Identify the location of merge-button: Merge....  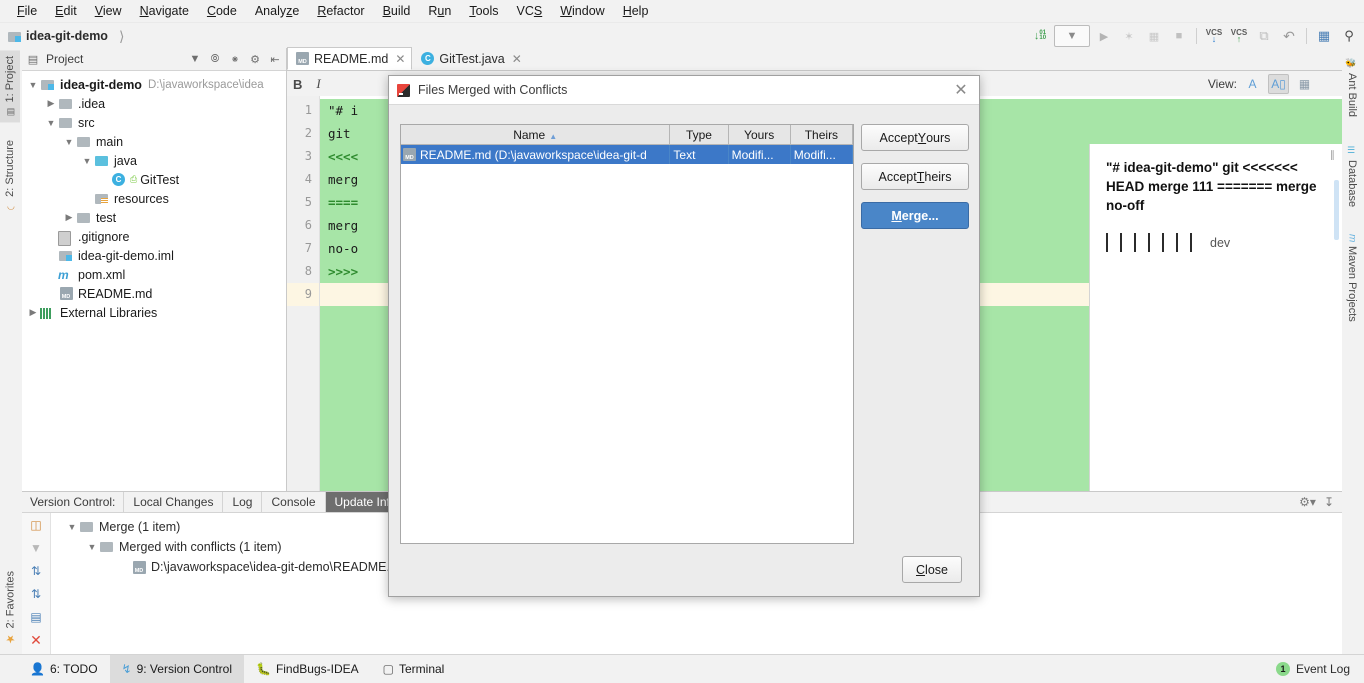
(915, 215).